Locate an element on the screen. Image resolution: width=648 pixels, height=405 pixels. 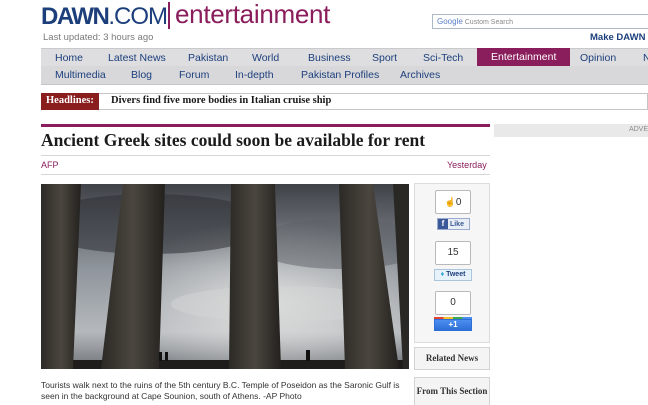
plus-one-count: 0 is located at coordinates (453, 303).